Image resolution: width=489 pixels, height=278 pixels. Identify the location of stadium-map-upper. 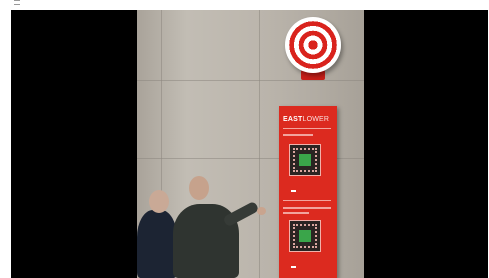
(305, 160).